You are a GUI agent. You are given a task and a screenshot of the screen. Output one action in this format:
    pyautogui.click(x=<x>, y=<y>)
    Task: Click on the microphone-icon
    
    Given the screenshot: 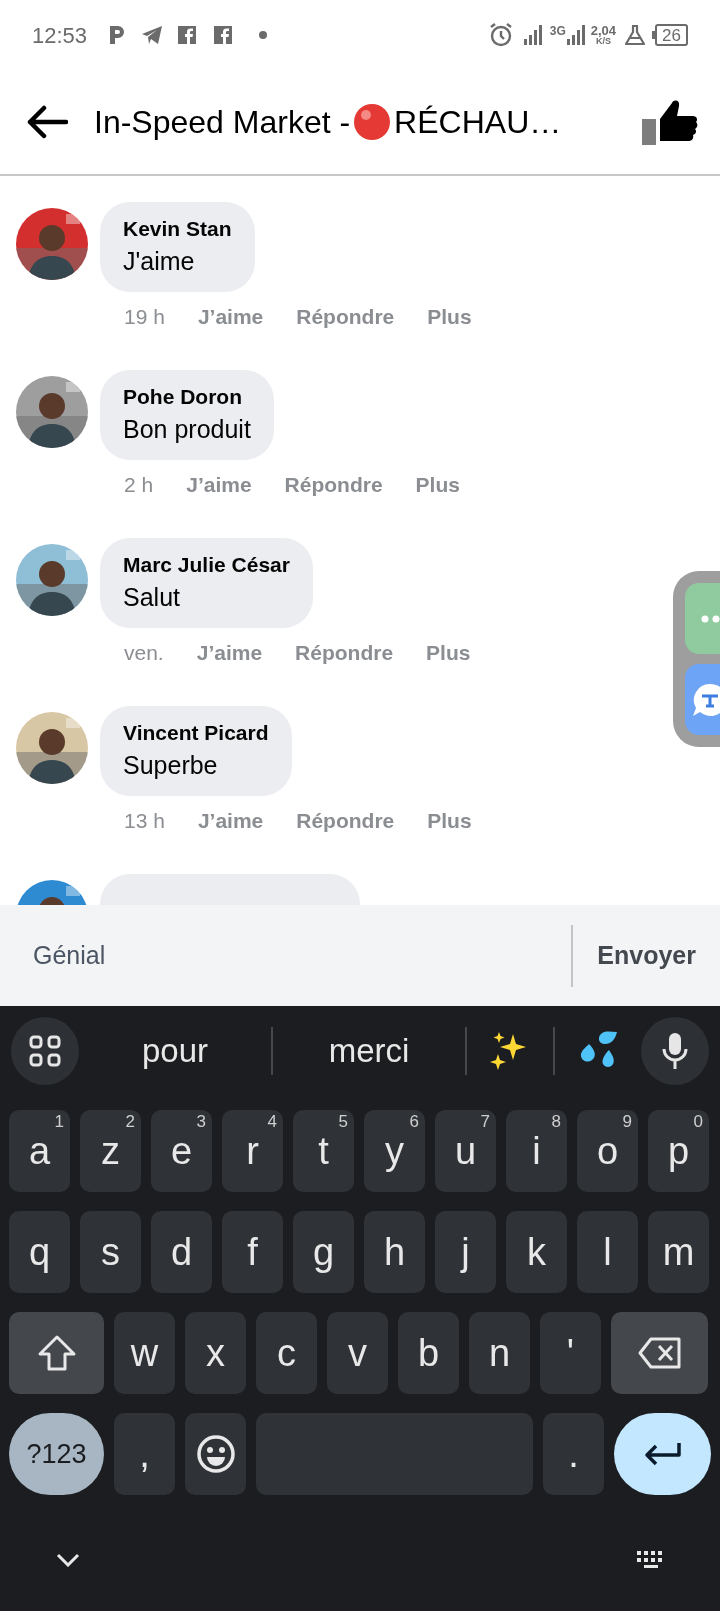 What is the action you would take?
    pyautogui.click(x=675, y=1051)
    